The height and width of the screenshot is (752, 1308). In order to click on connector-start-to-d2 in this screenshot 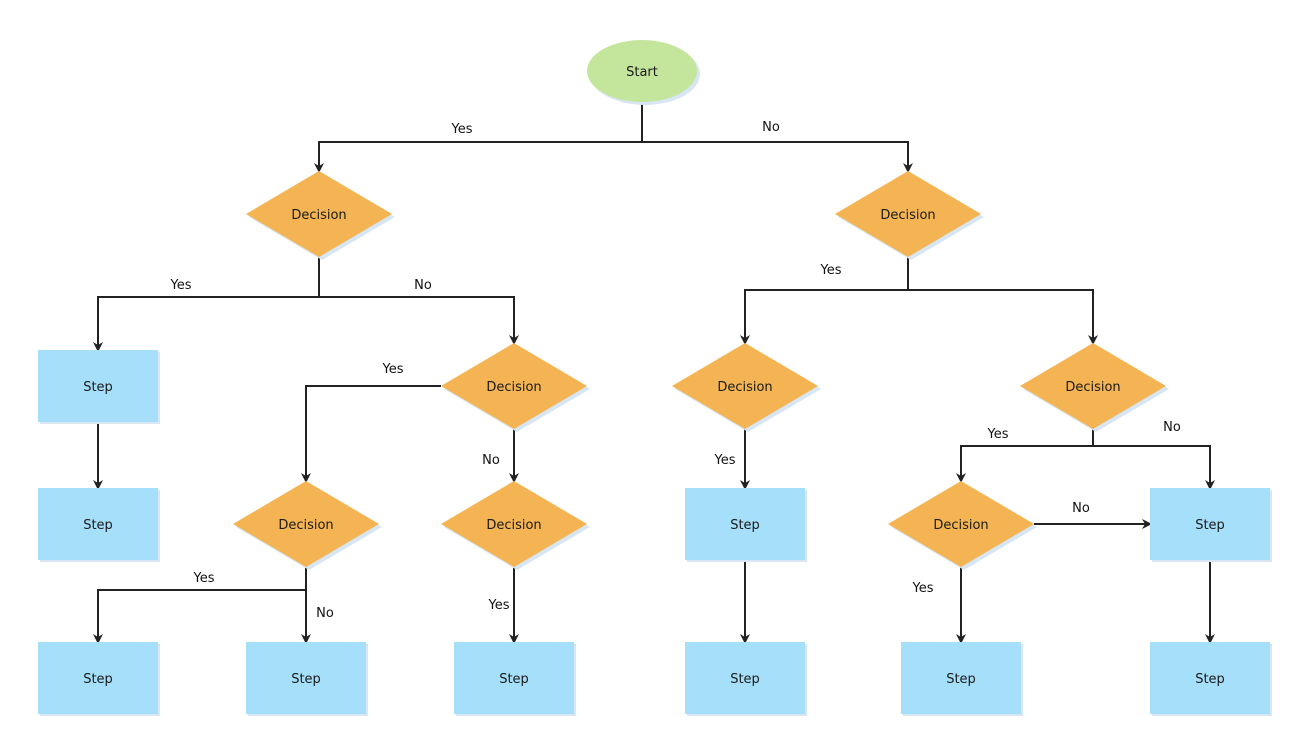, I will do `click(777, 157)`.